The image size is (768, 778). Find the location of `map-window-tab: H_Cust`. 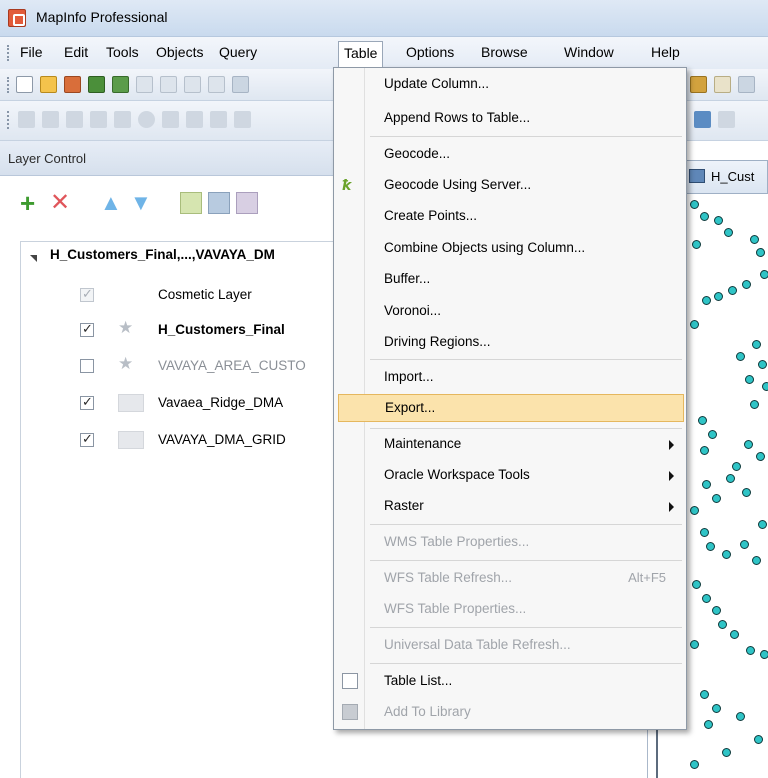

map-window-tab: H_Cust is located at coordinates (724, 177).